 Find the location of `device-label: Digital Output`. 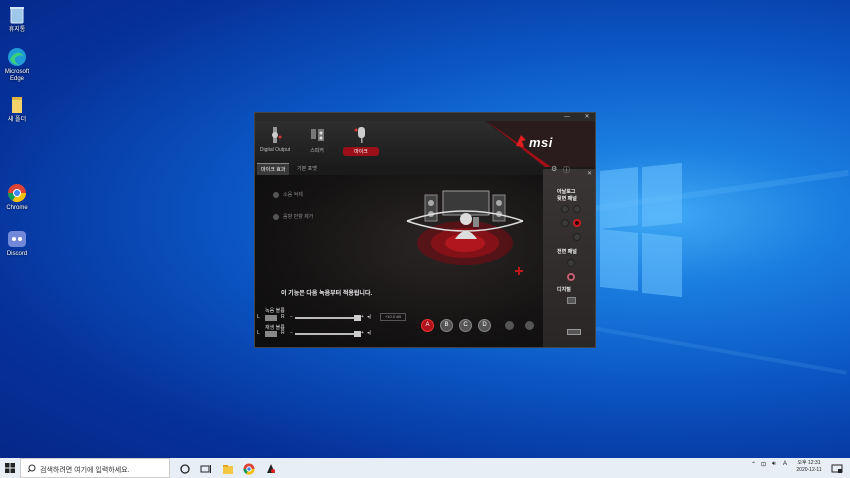

device-label: Digital Output is located at coordinates (275, 150).